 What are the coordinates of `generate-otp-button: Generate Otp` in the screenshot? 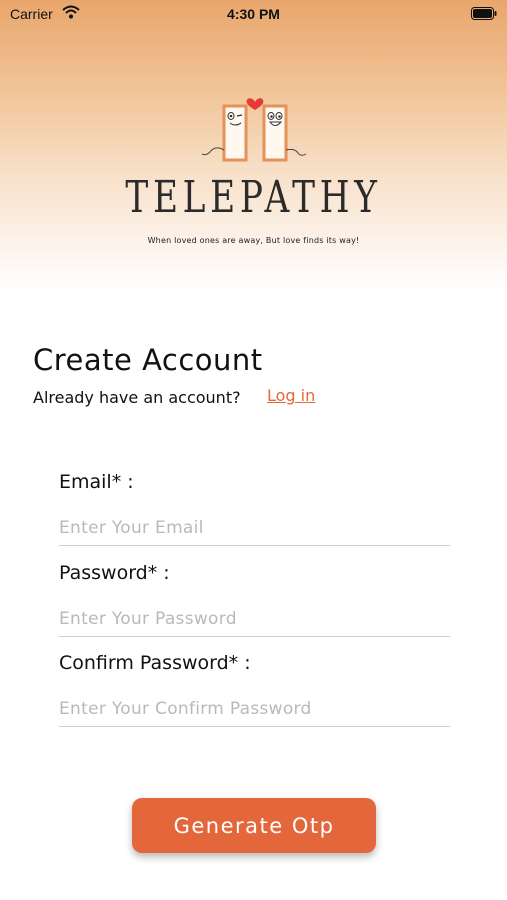 It's located at (254, 825).